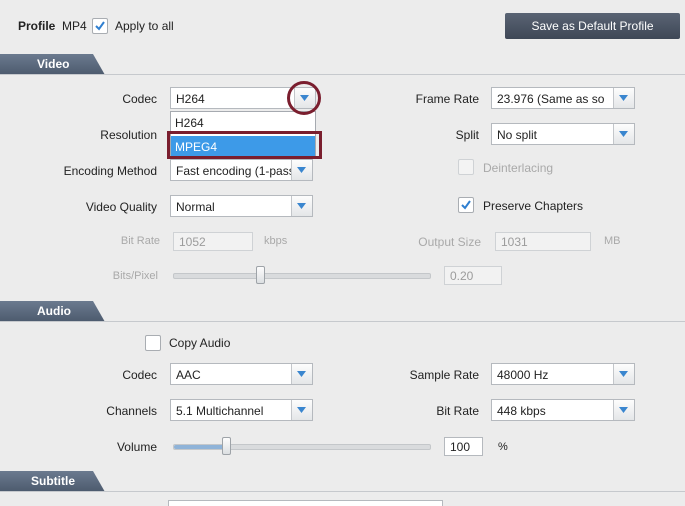 This screenshot has width=685, height=506. I want to click on channels-label: Channels, so click(131, 411).